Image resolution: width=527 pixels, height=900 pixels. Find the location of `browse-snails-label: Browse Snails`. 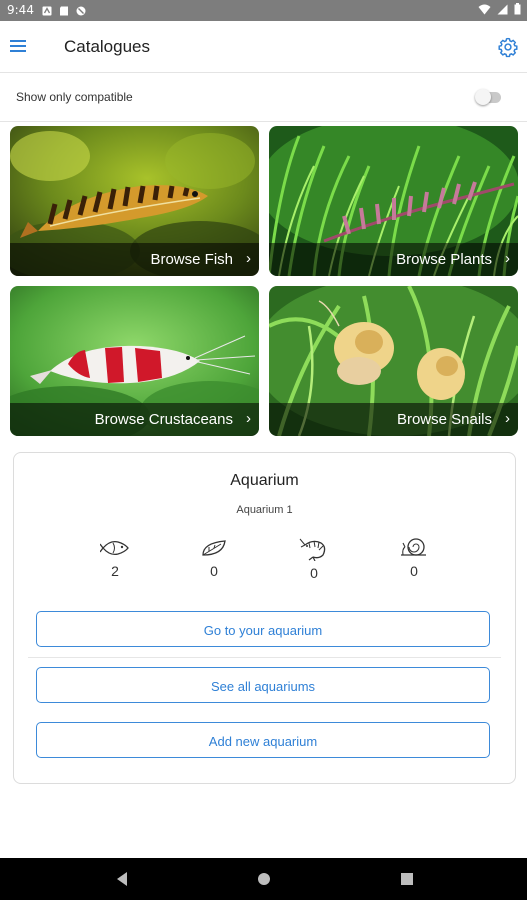

browse-snails-label: Browse Snails is located at coordinates (444, 419).